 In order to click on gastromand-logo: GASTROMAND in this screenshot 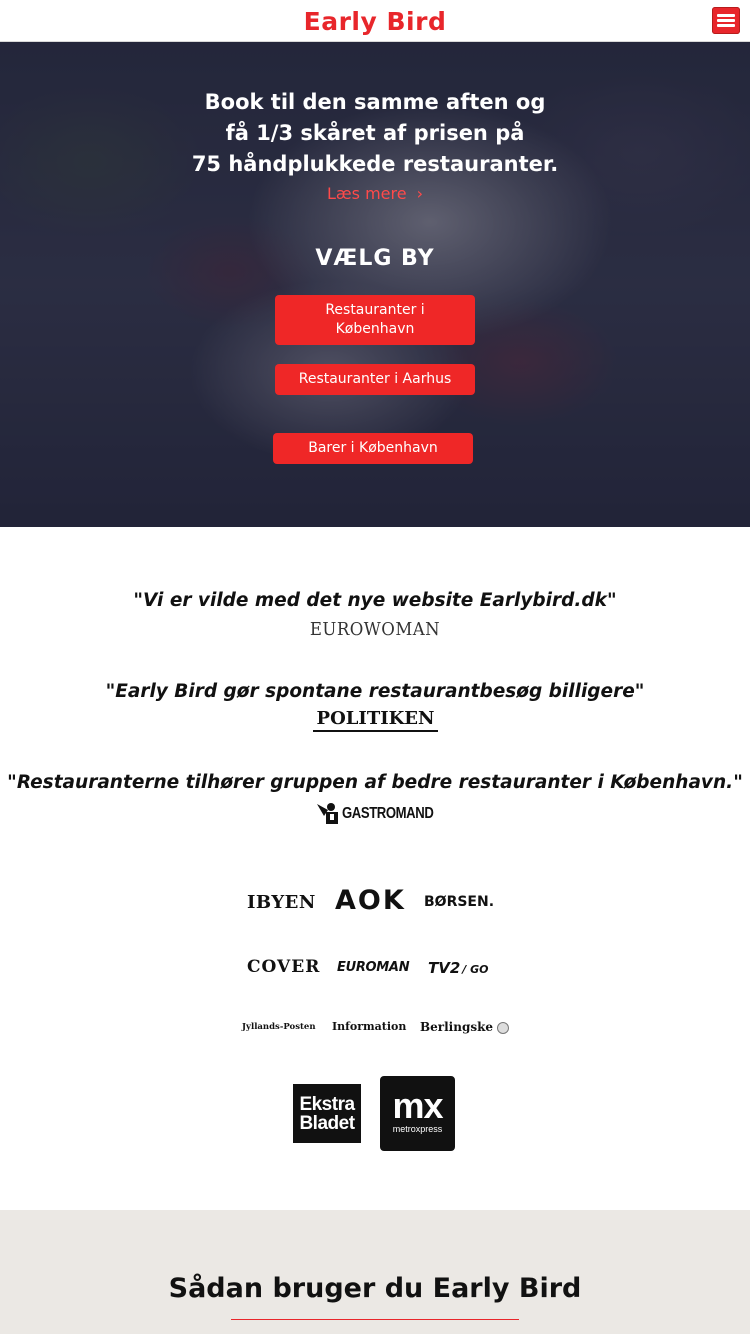, I will do `click(376, 813)`.